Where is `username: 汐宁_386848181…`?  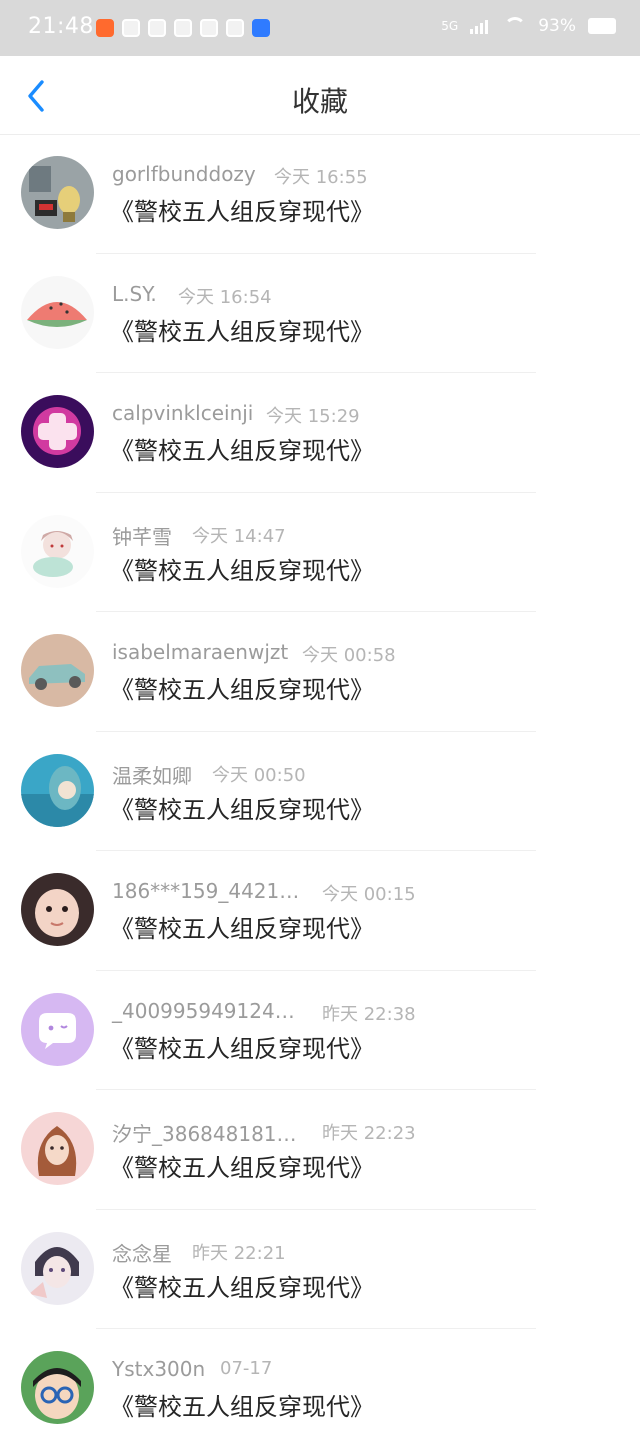
username: 汐宁_386848181… is located at coordinates (204, 1134).